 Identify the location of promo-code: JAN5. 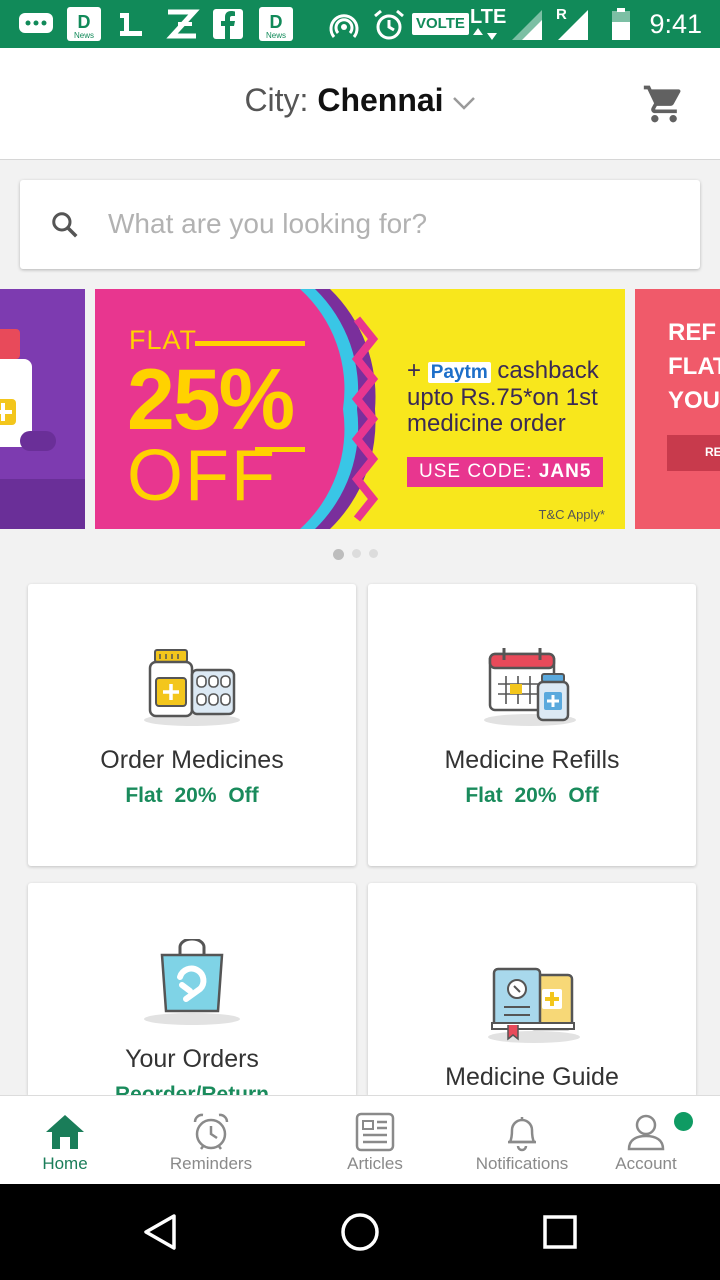
(565, 471).